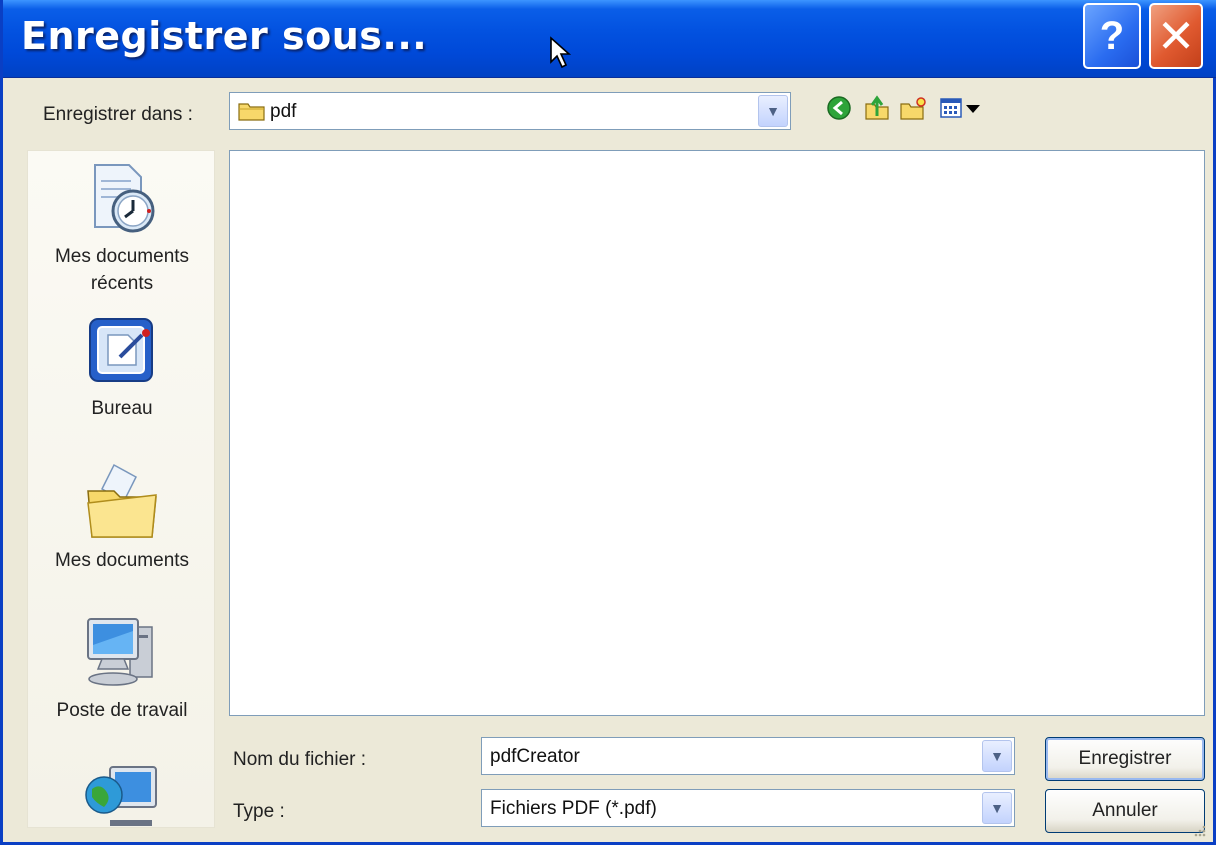  I want to click on place-label: Poste de travail, so click(122, 710).